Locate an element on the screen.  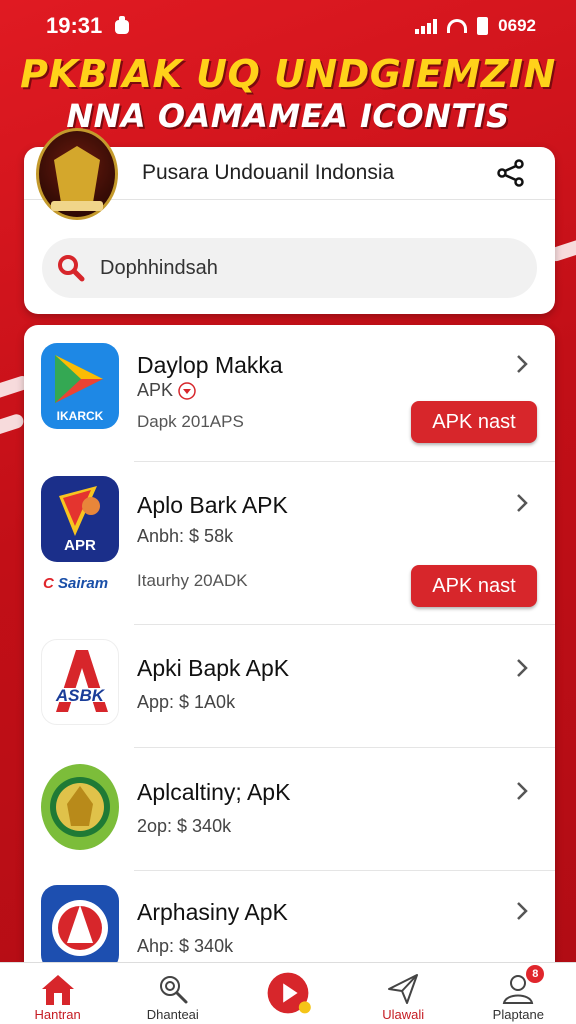
search-input is located at coordinates (290, 268).